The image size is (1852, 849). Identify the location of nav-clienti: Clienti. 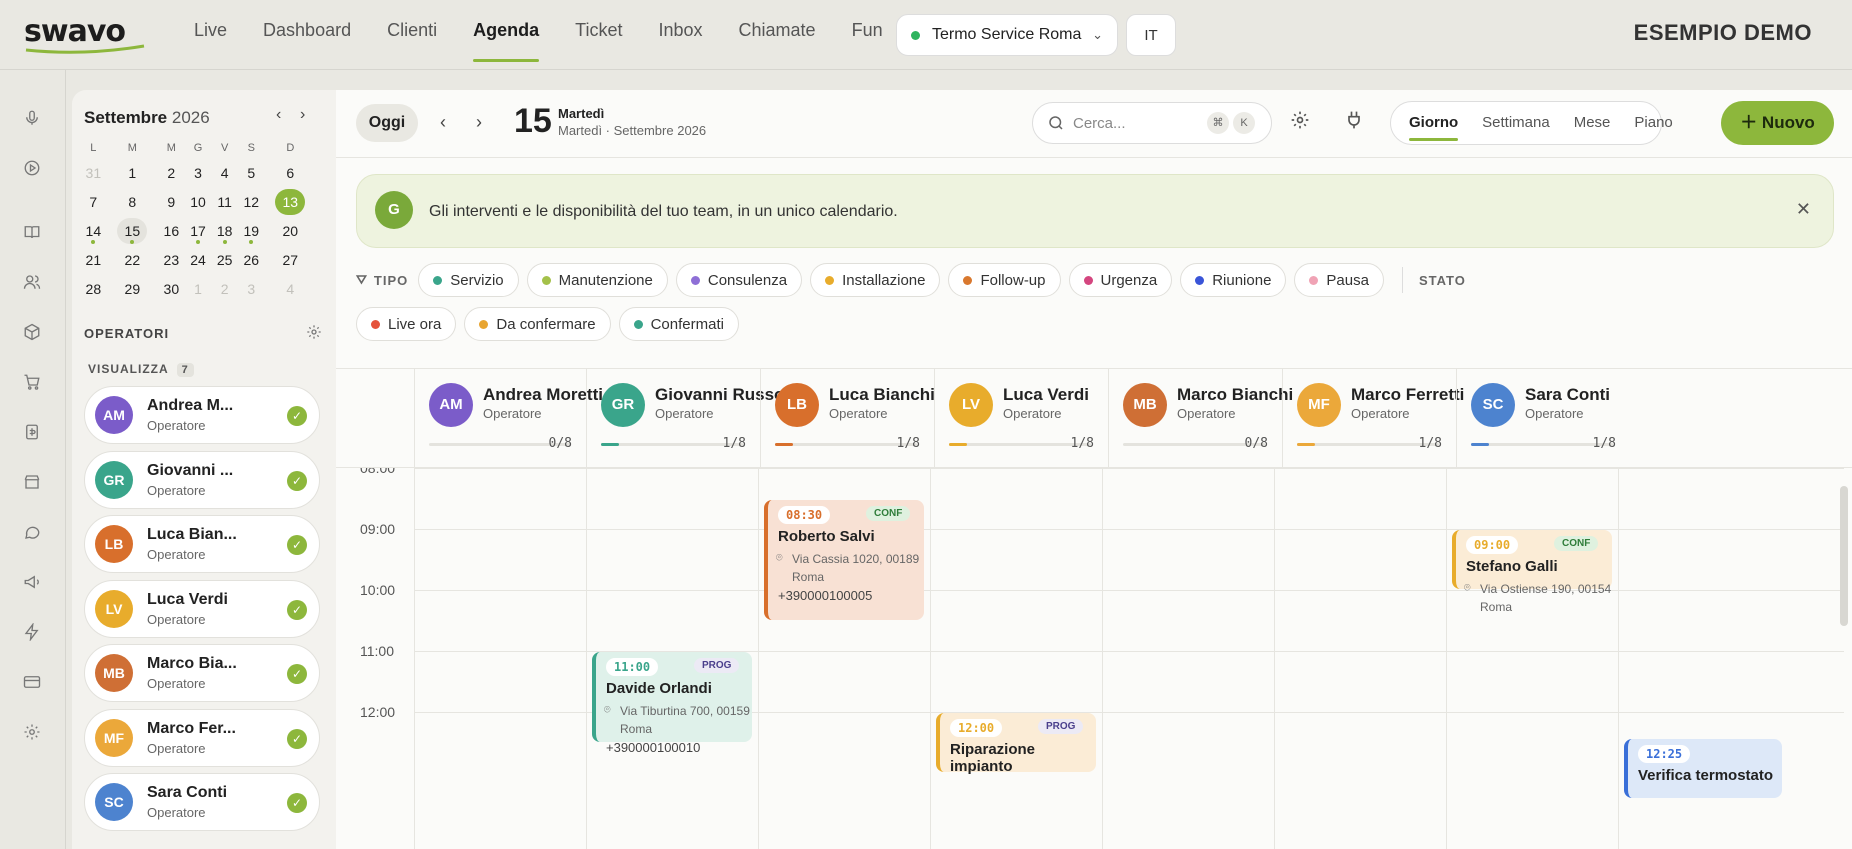
(412, 35).